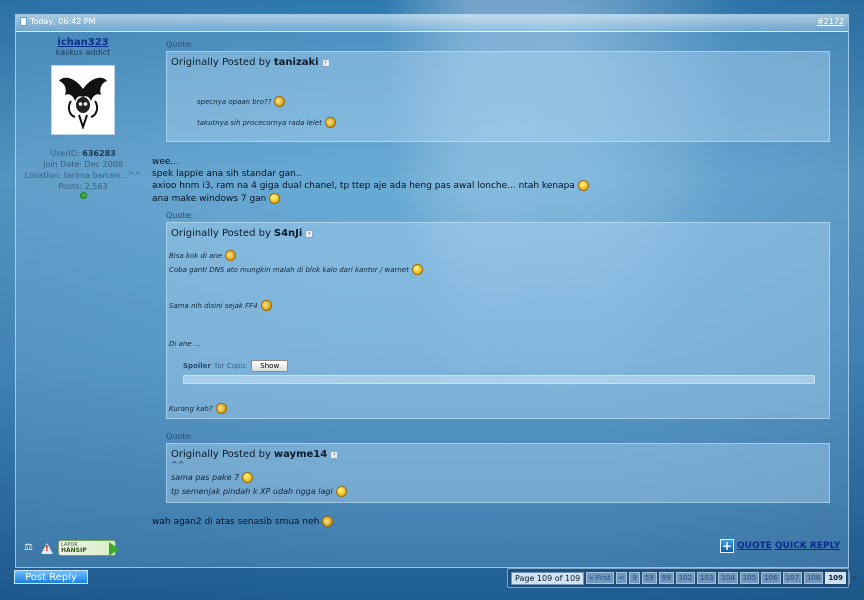 This screenshot has height=600, width=864. What do you see at coordinates (205, 477) in the screenshot?
I see `quote-3-line-2-text: sama pas pake 7` at bounding box center [205, 477].